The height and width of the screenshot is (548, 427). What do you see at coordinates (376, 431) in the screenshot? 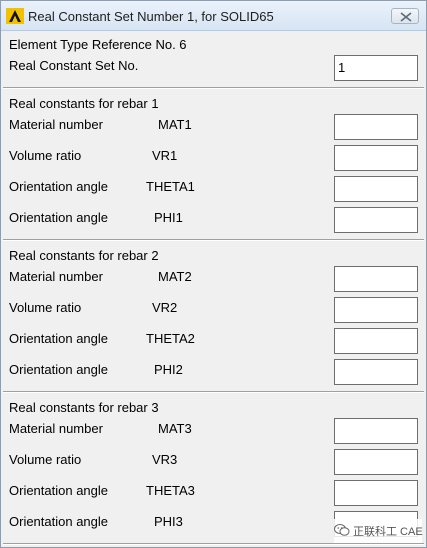
I see `mat3-input` at bounding box center [376, 431].